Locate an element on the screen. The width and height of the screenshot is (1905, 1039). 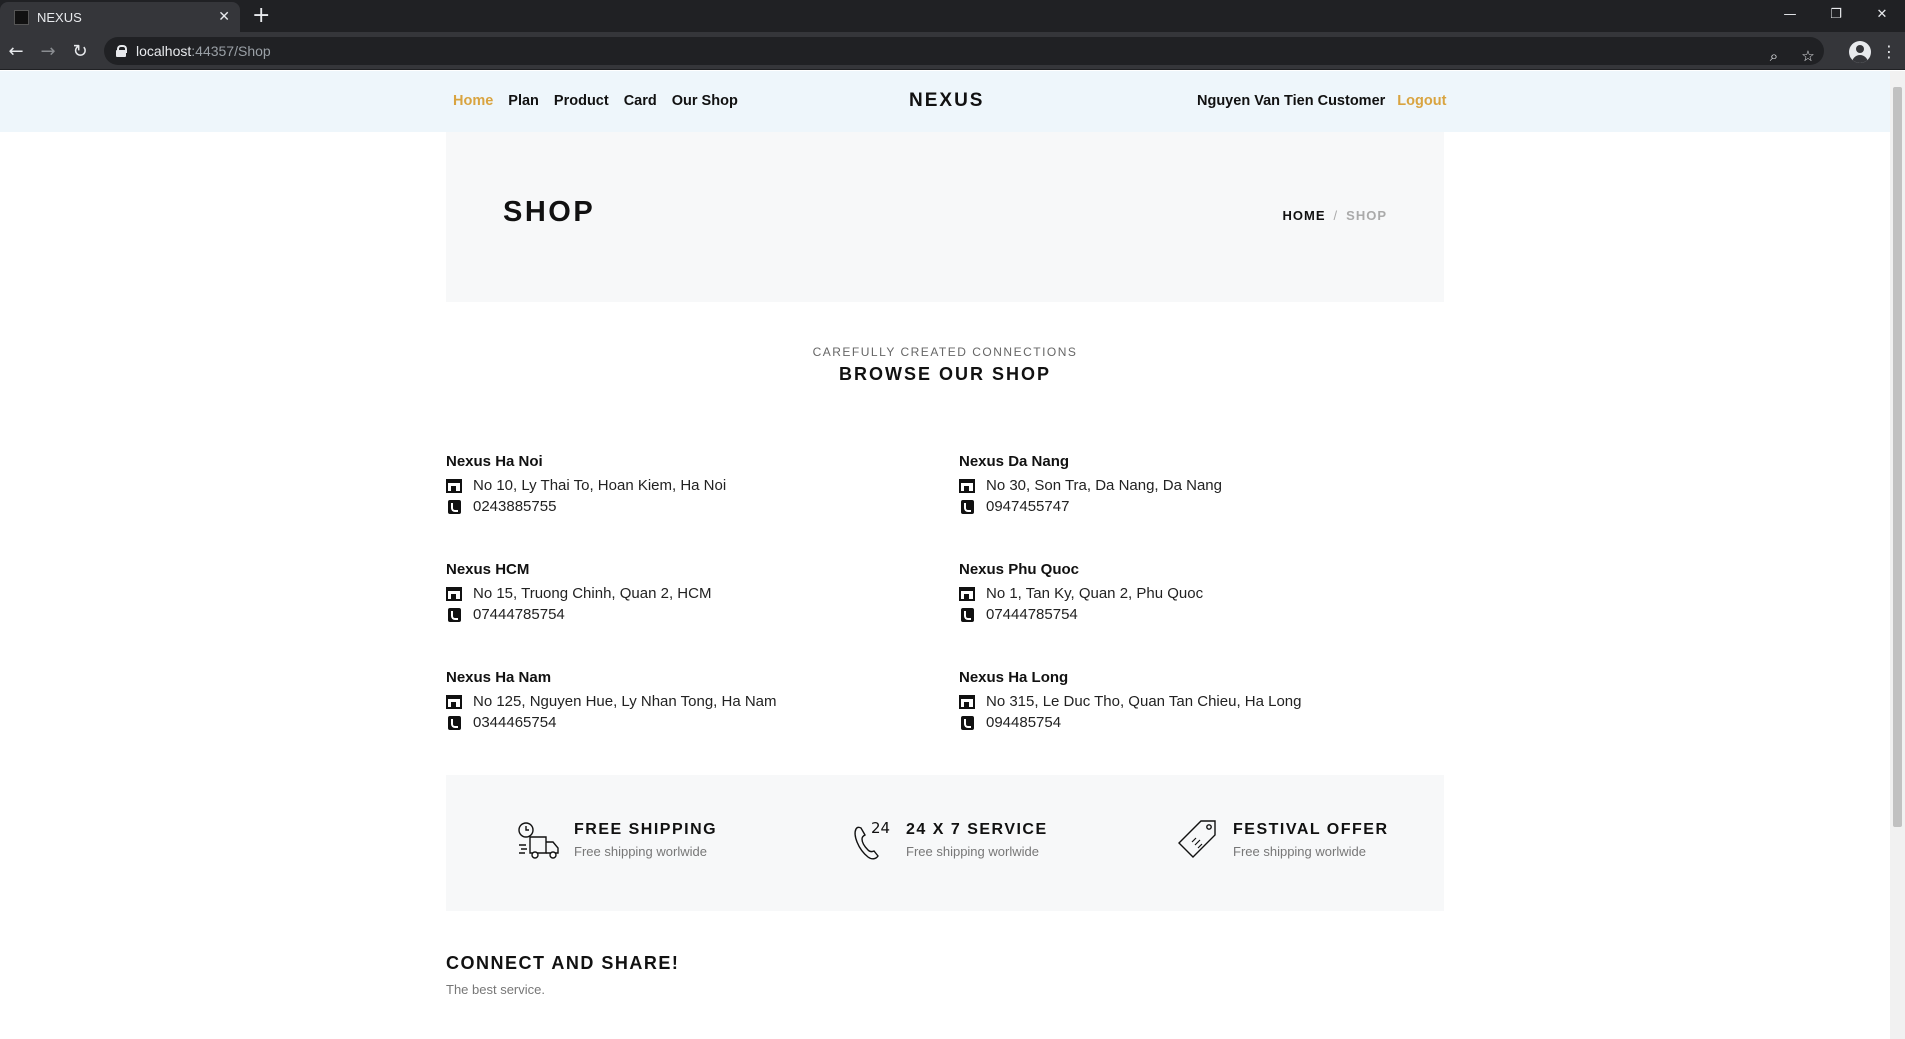
breadcrumb: HOME / SHOP is located at coordinates (1335, 215).